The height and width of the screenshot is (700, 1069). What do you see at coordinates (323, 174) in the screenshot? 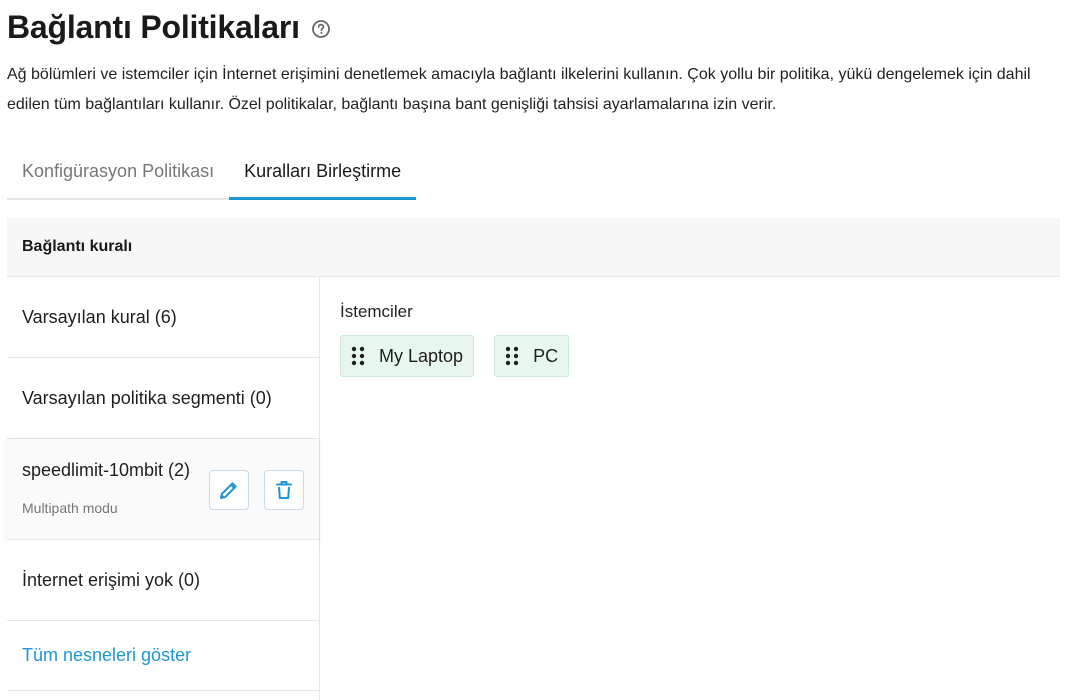
I see `tab-merge-rules: Kuralları Birleştirme` at bounding box center [323, 174].